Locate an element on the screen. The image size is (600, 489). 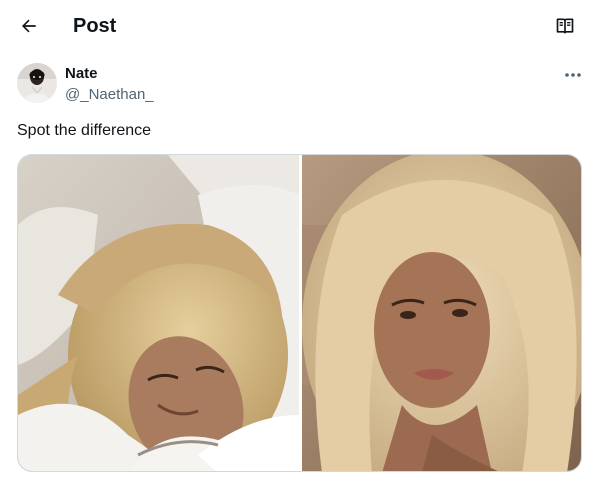
post-text: Spot the difference is located at coordinates (84, 130).